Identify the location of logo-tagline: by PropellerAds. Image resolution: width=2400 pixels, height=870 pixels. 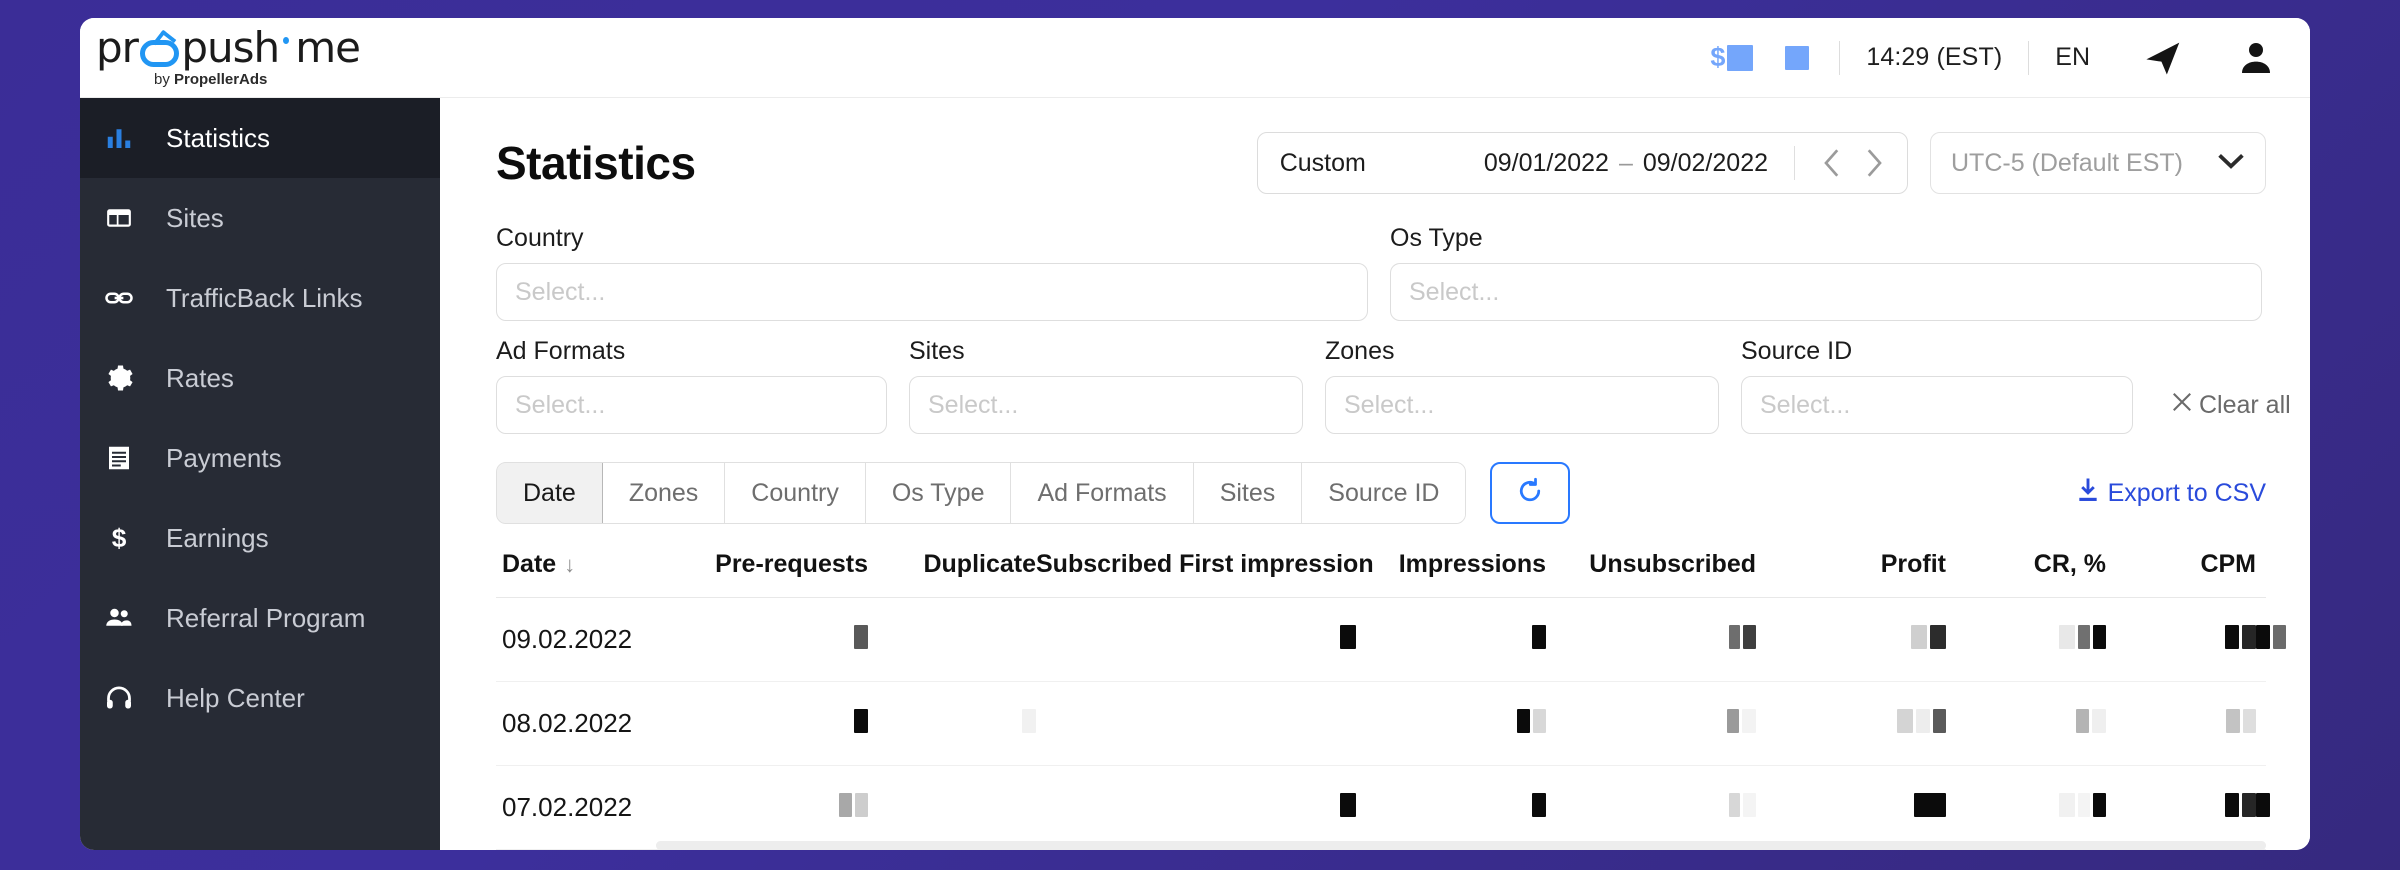
(257, 79).